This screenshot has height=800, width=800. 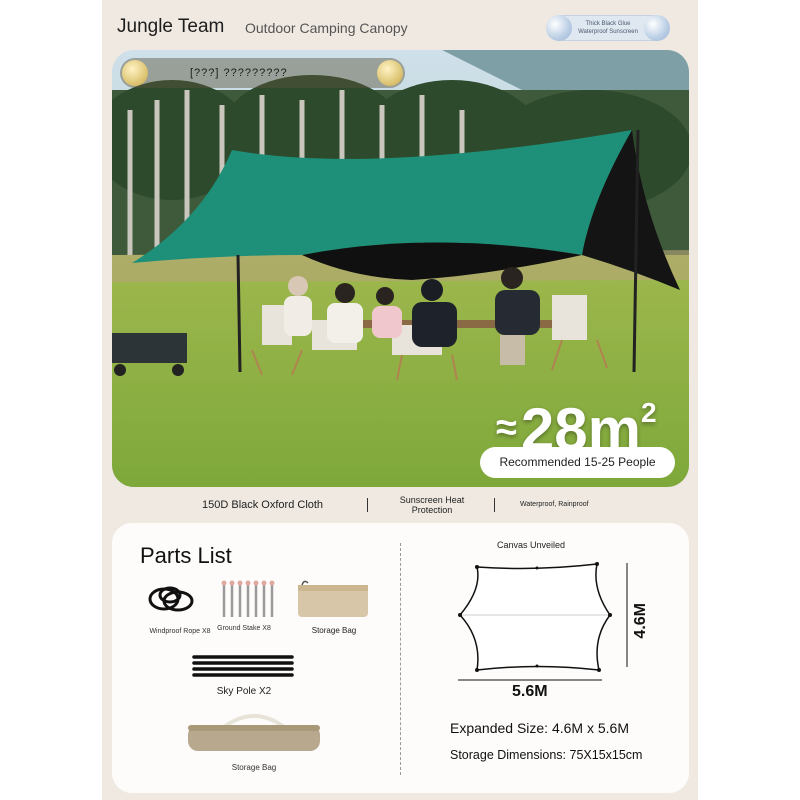 What do you see at coordinates (186, 555) in the screenshot?
I see `parts-title: Parts List` at bounding box center [186, 555].